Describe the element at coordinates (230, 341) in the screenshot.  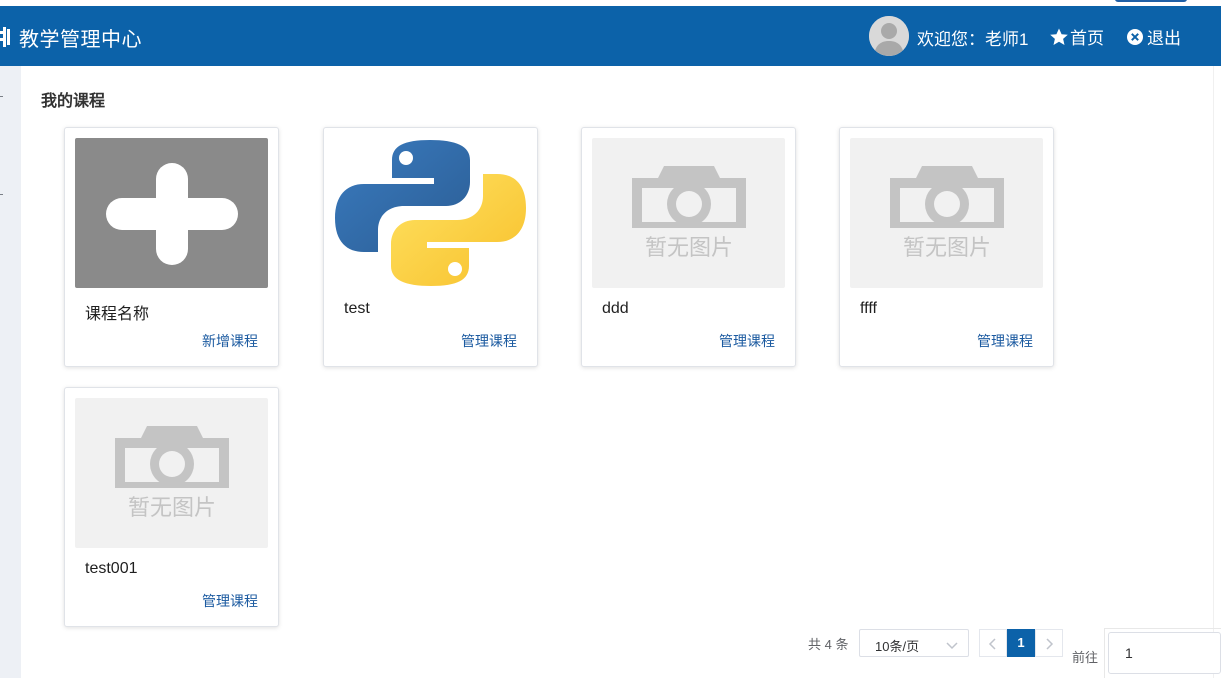
I see `add-course-link: 新增课程` at that location.